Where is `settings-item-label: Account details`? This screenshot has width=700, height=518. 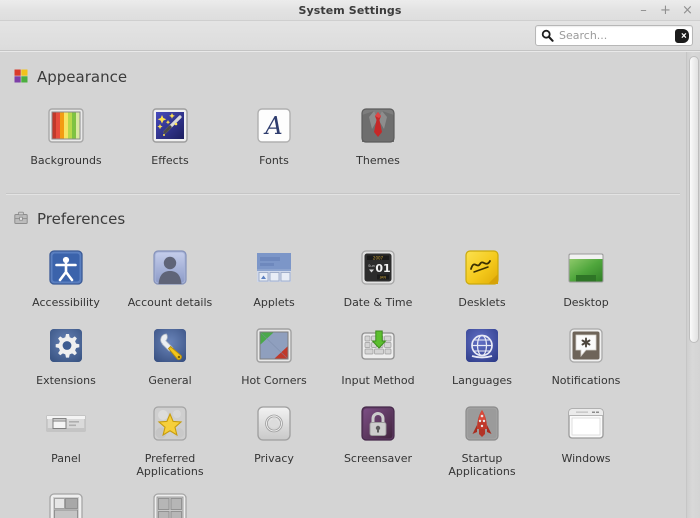 settings-item-label: Account details is located at coordinates (170, 302).